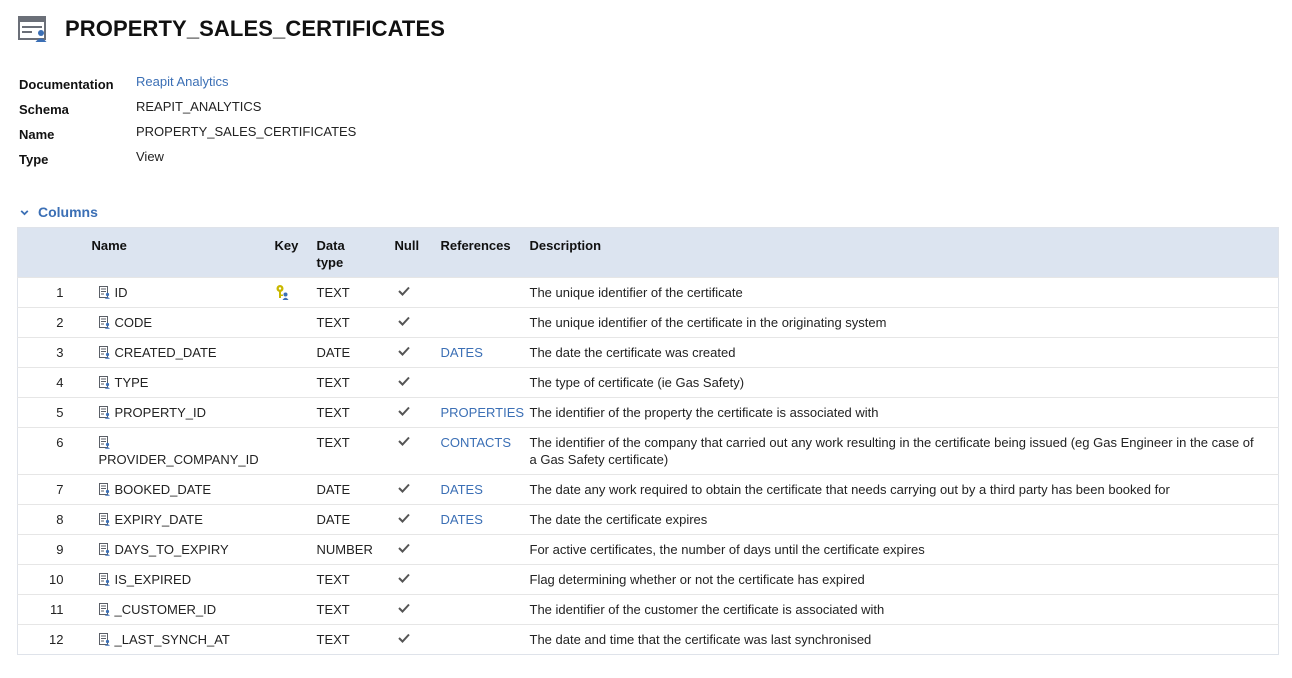  I want to click on column-name-cell: ID, so click(183, 292).